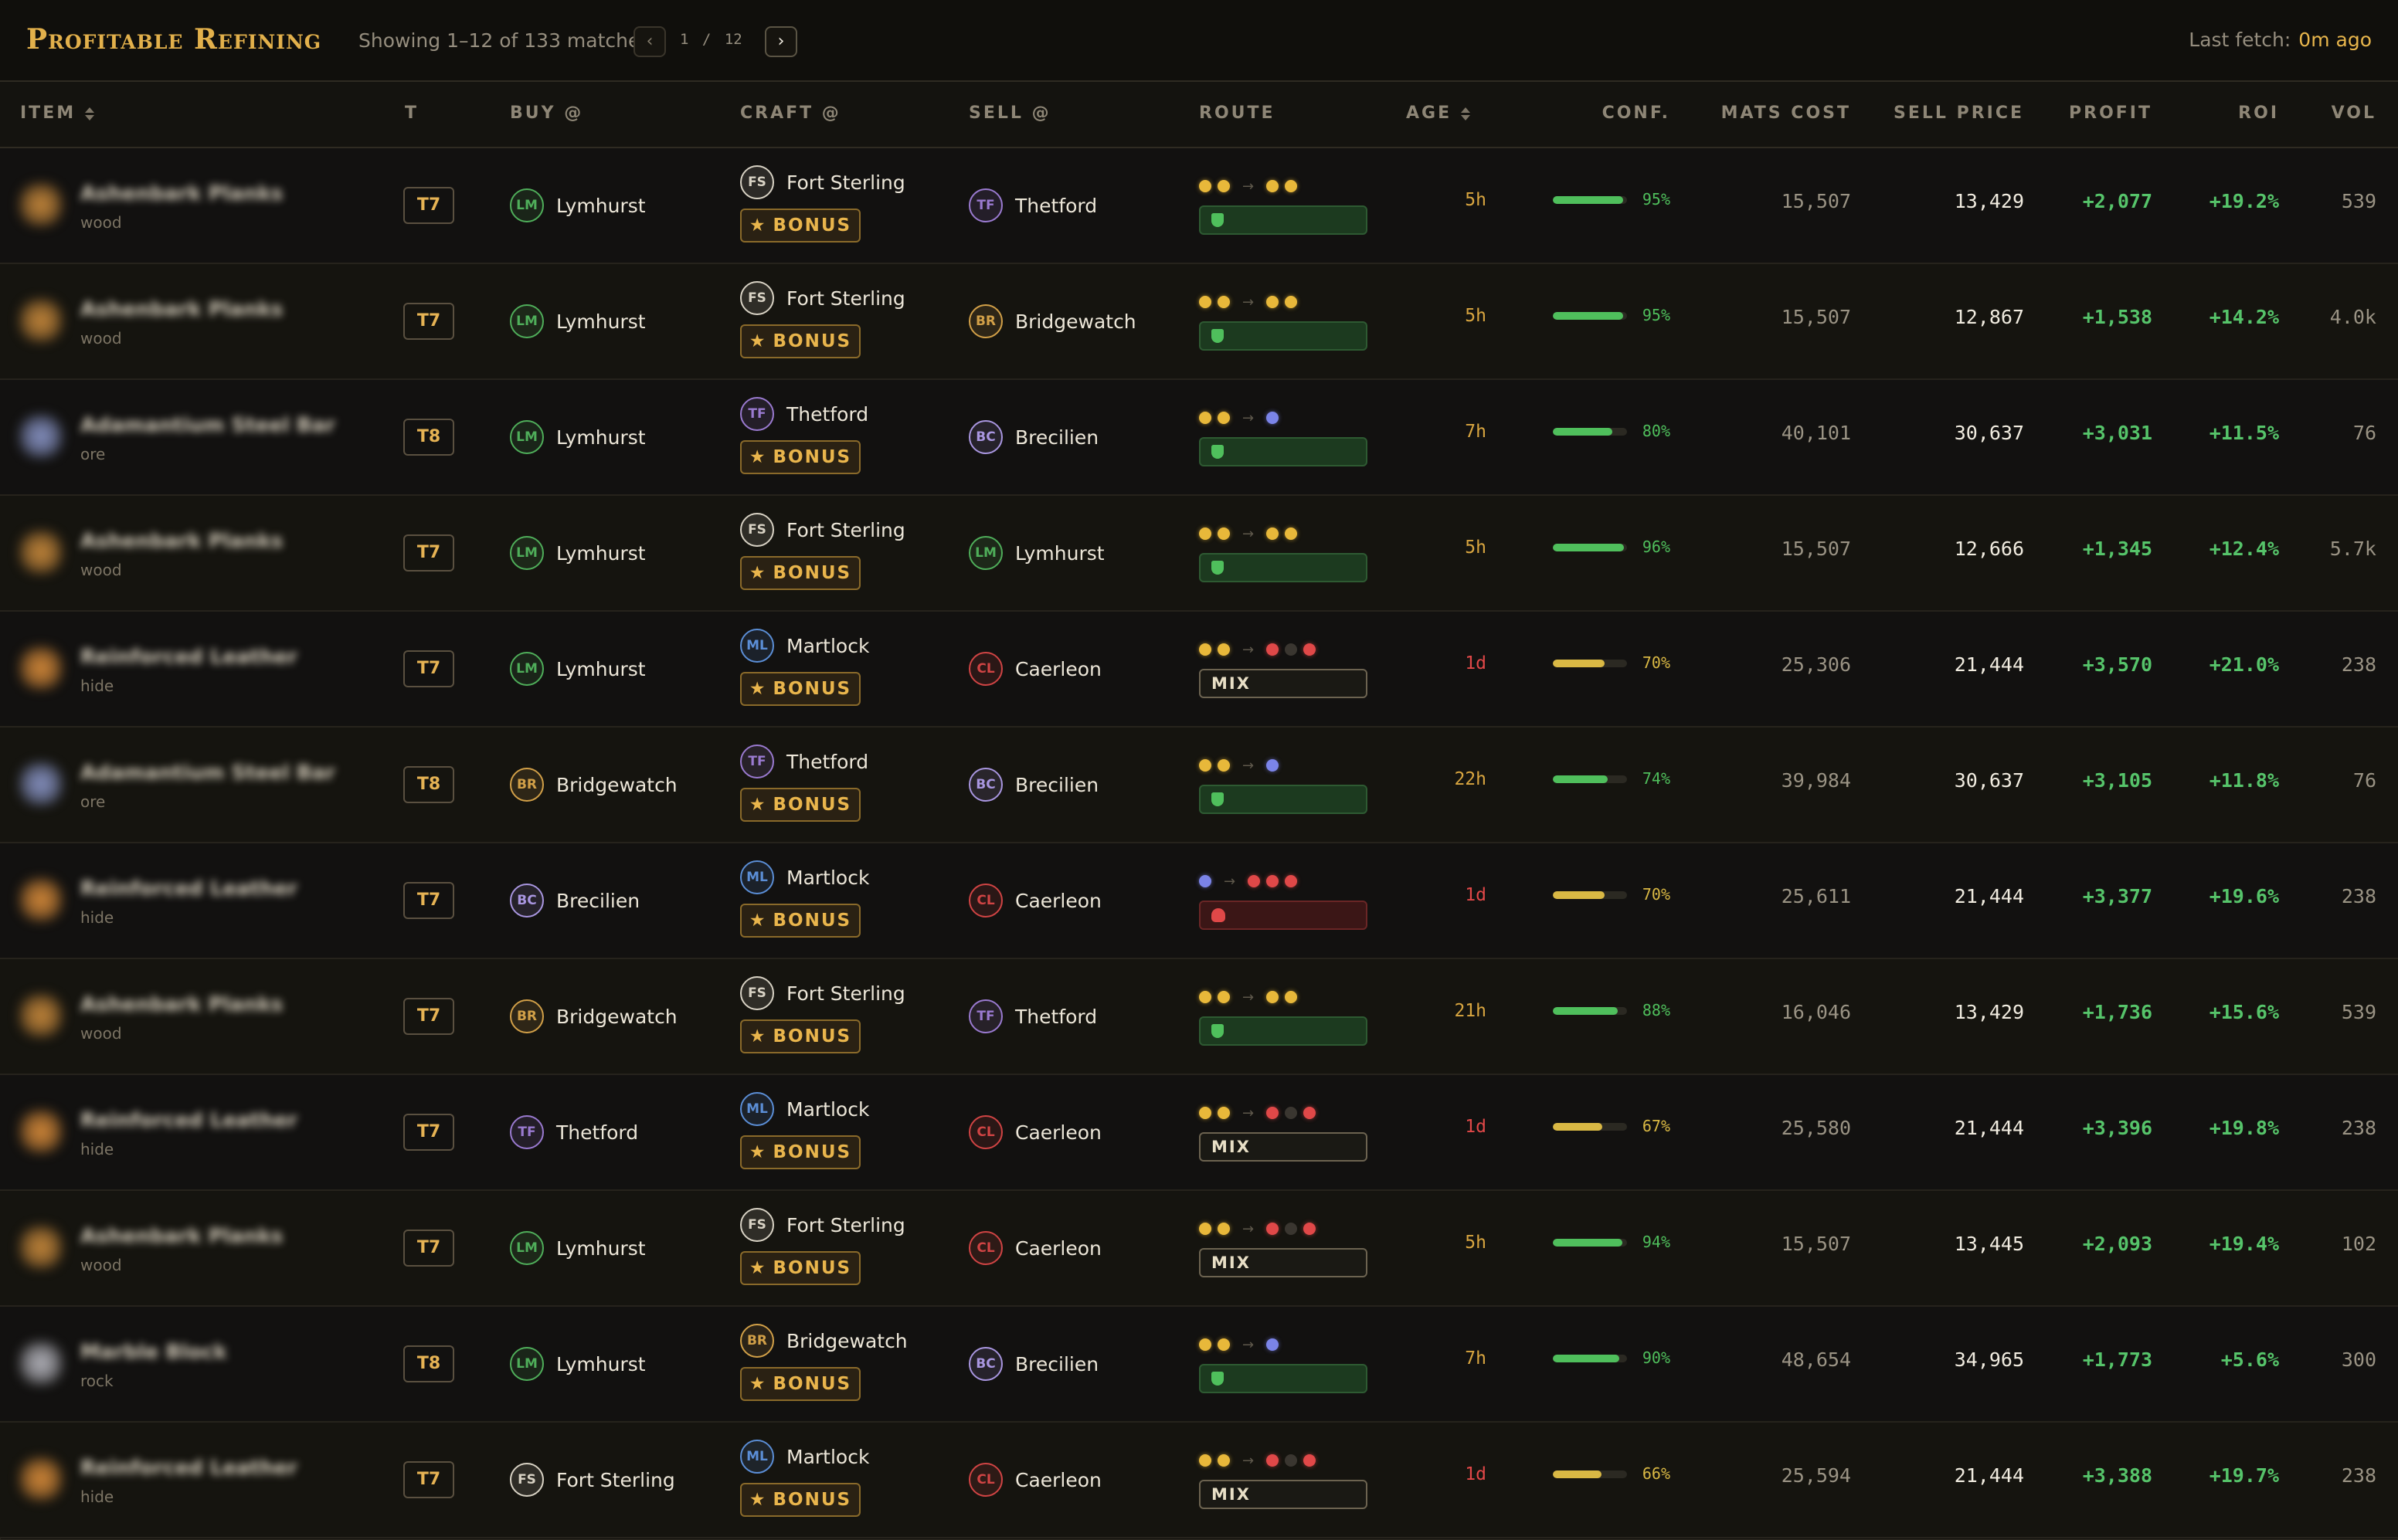  What do you see at coordinates (986, 1016) in the screenshot?
I see `city-badge: TF` at bounding box center [986, 1016].